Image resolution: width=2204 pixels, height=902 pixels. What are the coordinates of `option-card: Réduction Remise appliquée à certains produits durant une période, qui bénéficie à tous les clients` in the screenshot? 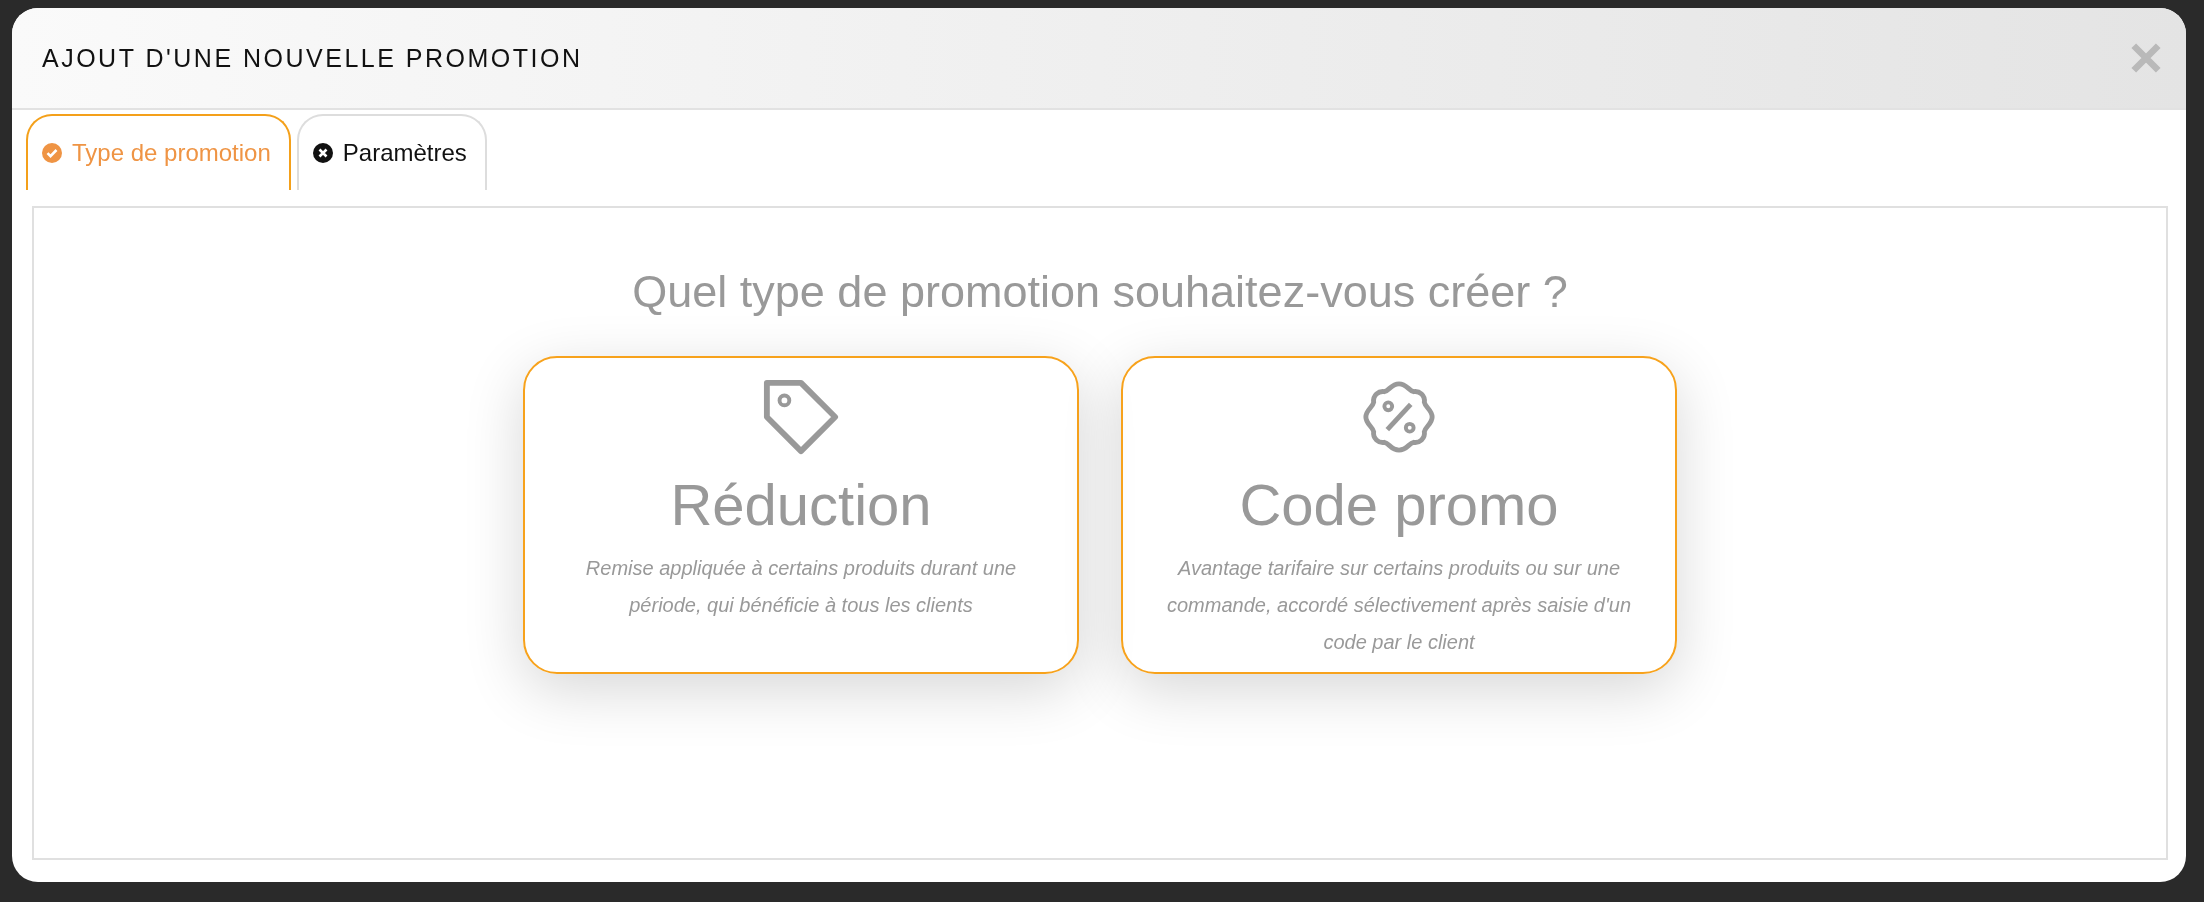 It's located at (801, 515).